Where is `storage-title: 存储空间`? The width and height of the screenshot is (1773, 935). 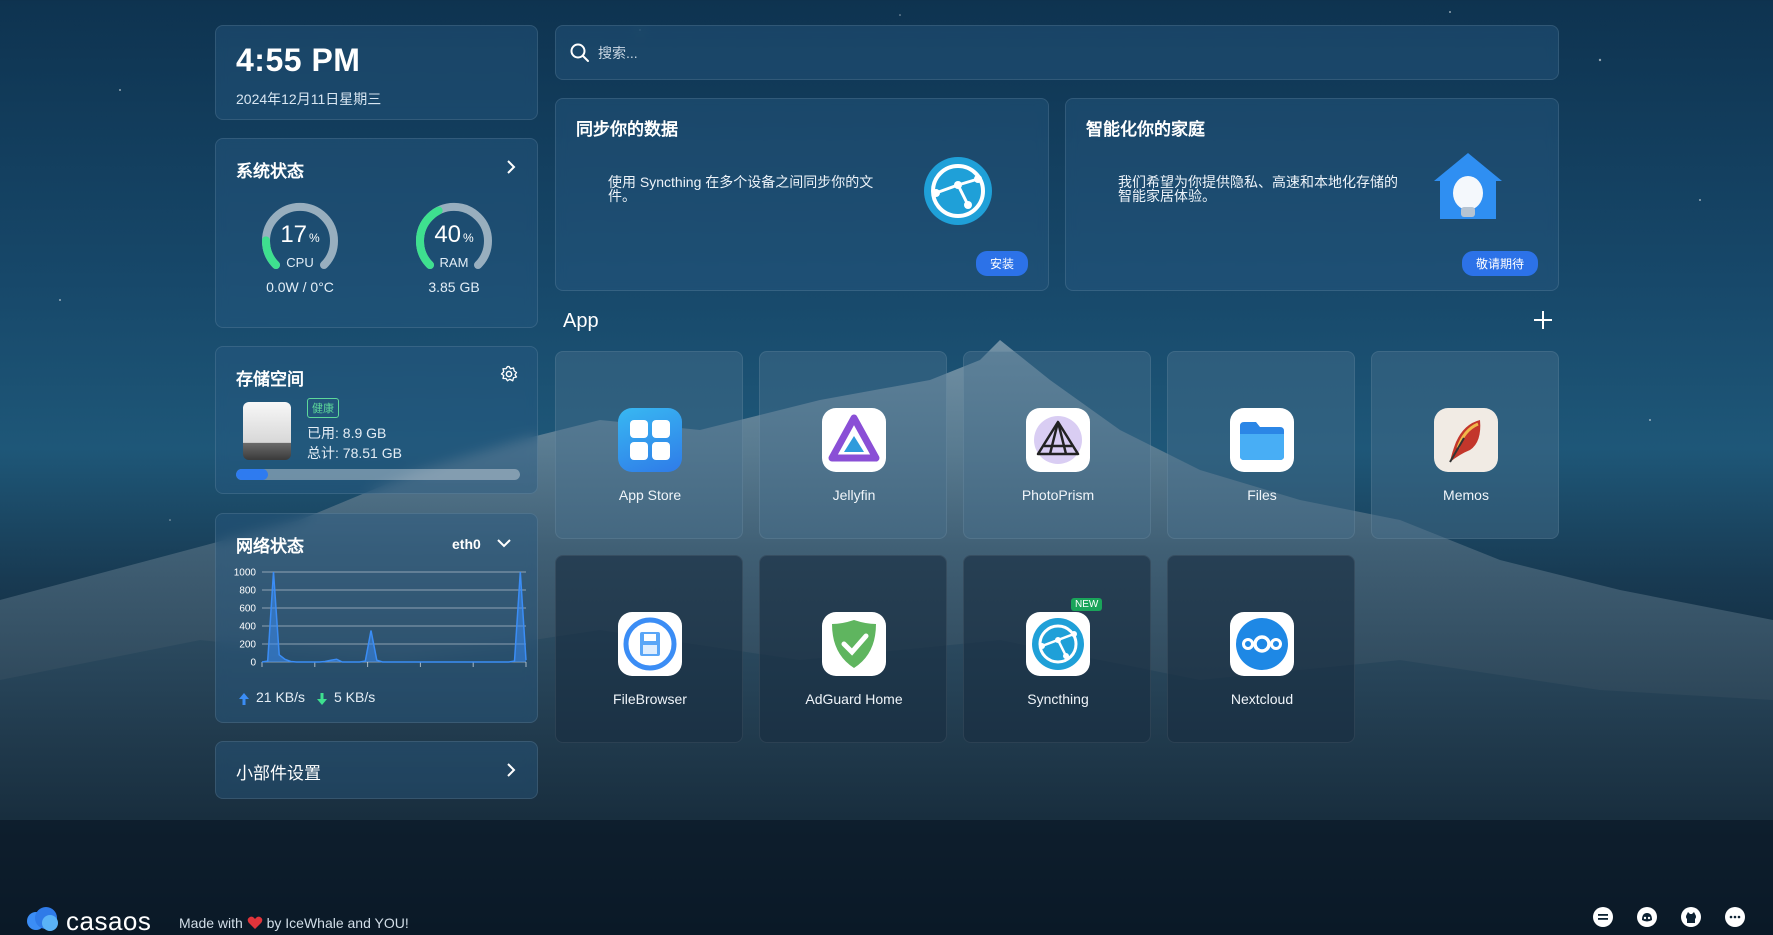 storage-title: 存储空间 is located at coordinates (270, 379).